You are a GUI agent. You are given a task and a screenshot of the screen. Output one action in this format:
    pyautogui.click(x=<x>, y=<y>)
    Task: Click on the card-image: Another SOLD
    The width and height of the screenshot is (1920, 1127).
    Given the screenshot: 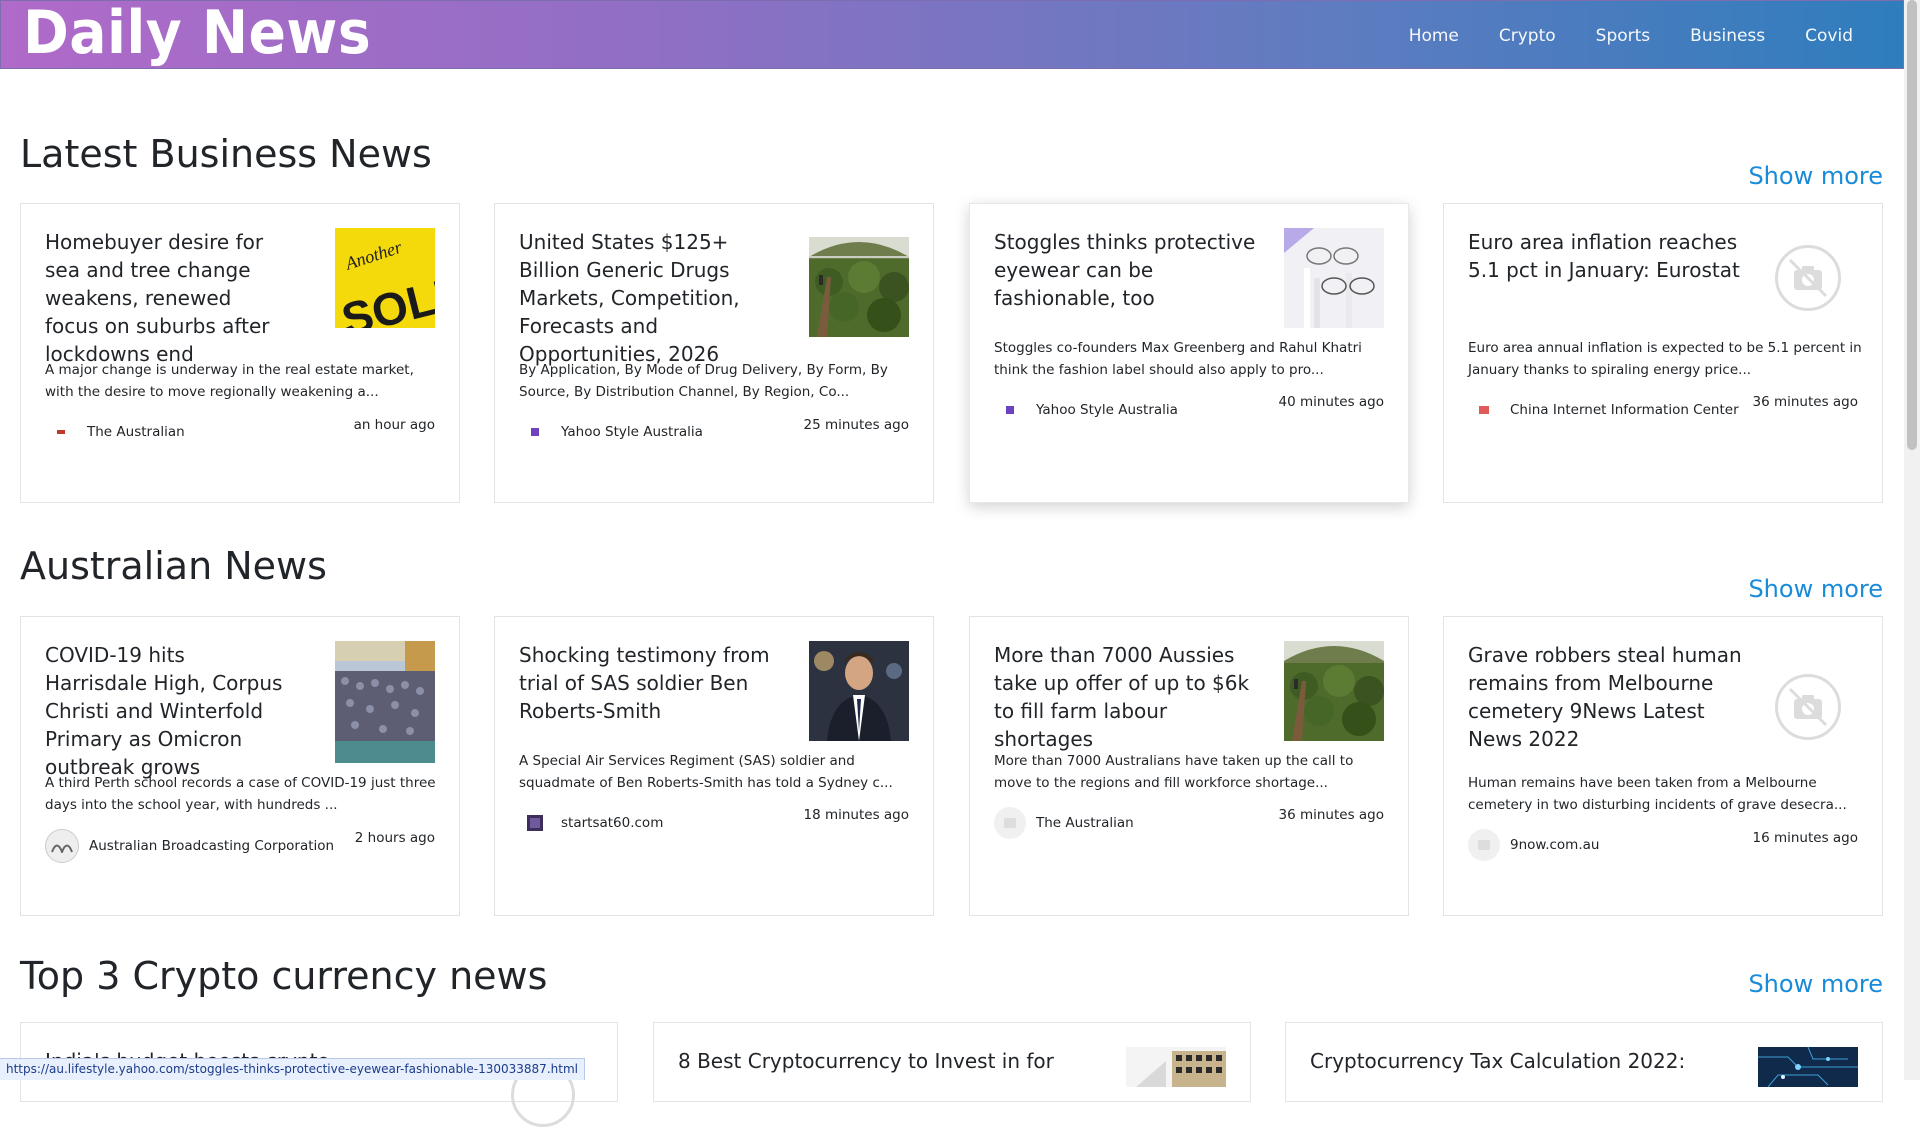 What is the action you would take?
    pyautogui.click(x=385, y=278)
    